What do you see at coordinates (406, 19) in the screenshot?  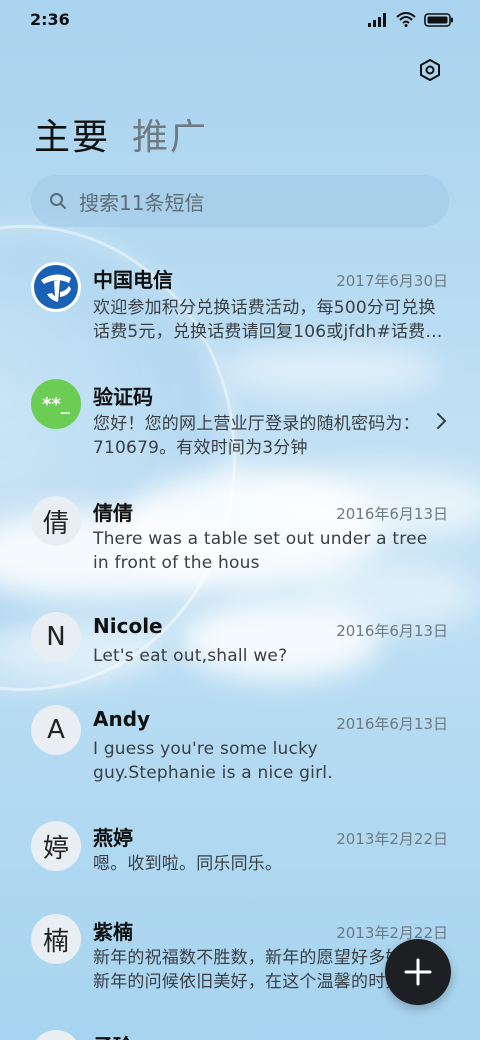 I see `wifi-icon` at bounding box center [406, 19].